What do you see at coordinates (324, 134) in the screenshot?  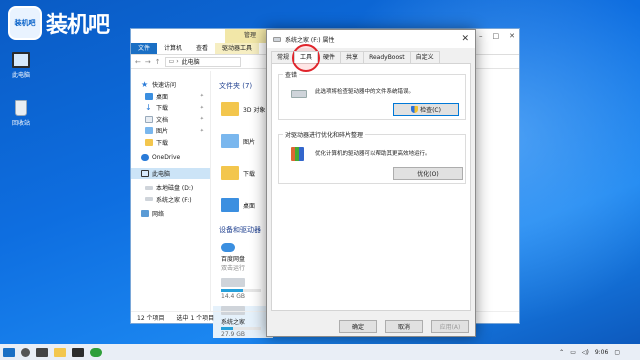 I see `optimize-header: 对驱动器进行优化和碎片整理` at bounding box center [324, 134].